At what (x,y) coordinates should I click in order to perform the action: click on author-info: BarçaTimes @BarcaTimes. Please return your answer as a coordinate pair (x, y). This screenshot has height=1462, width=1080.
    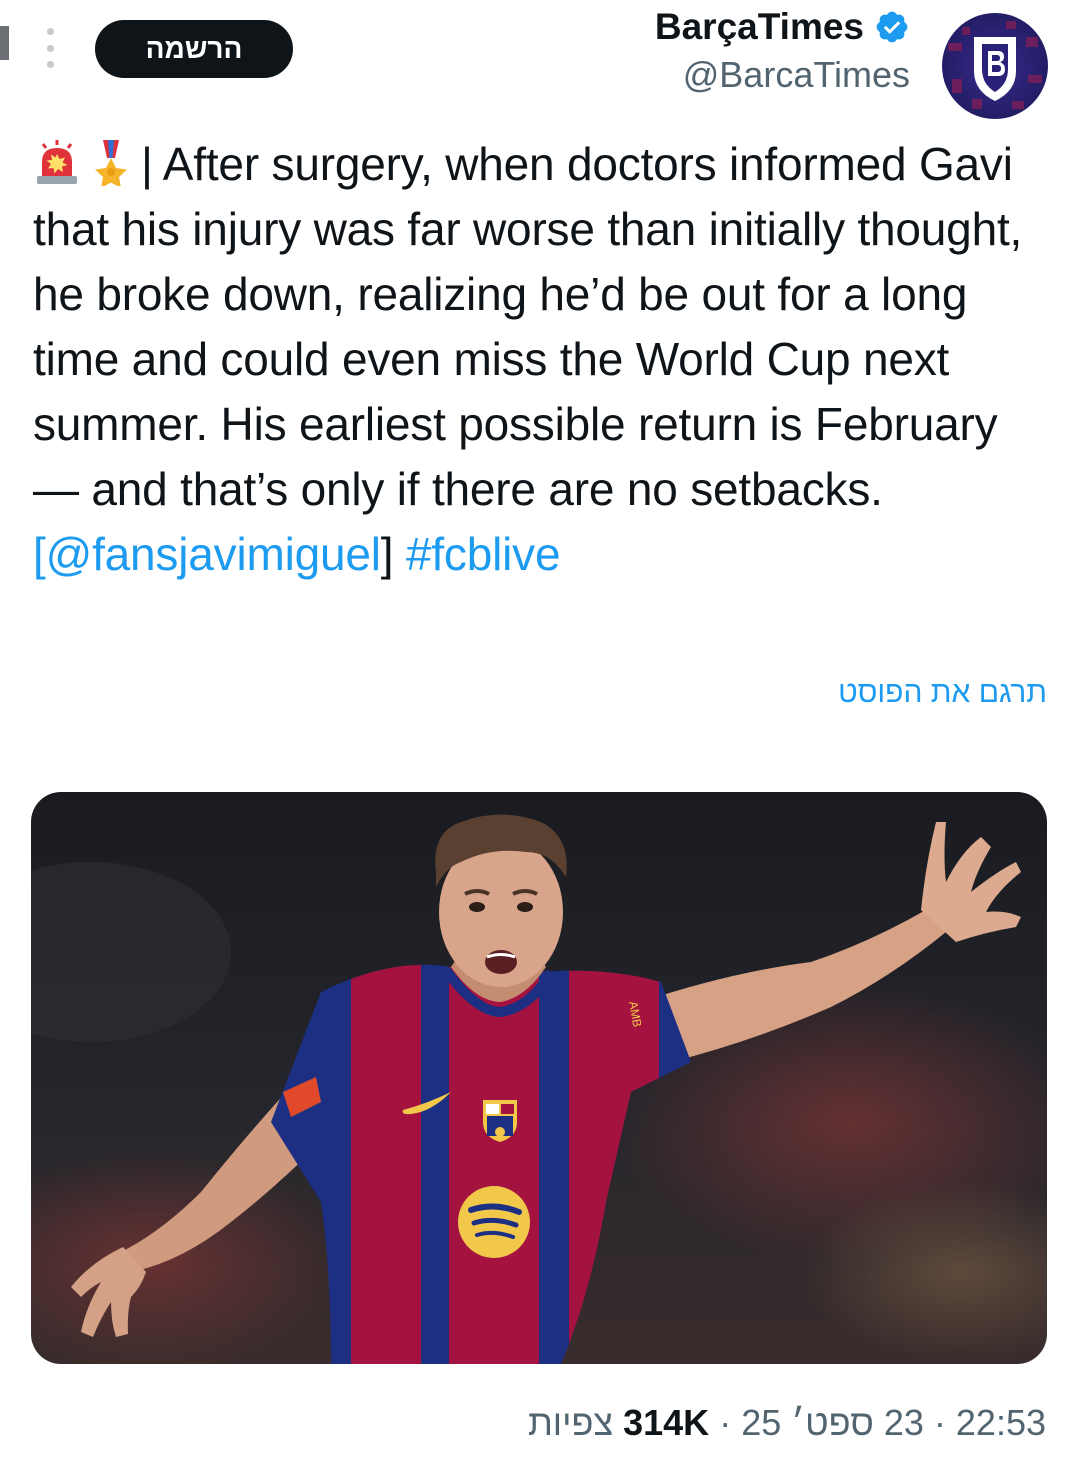
    Looking at the image, I should click on (782, 51).